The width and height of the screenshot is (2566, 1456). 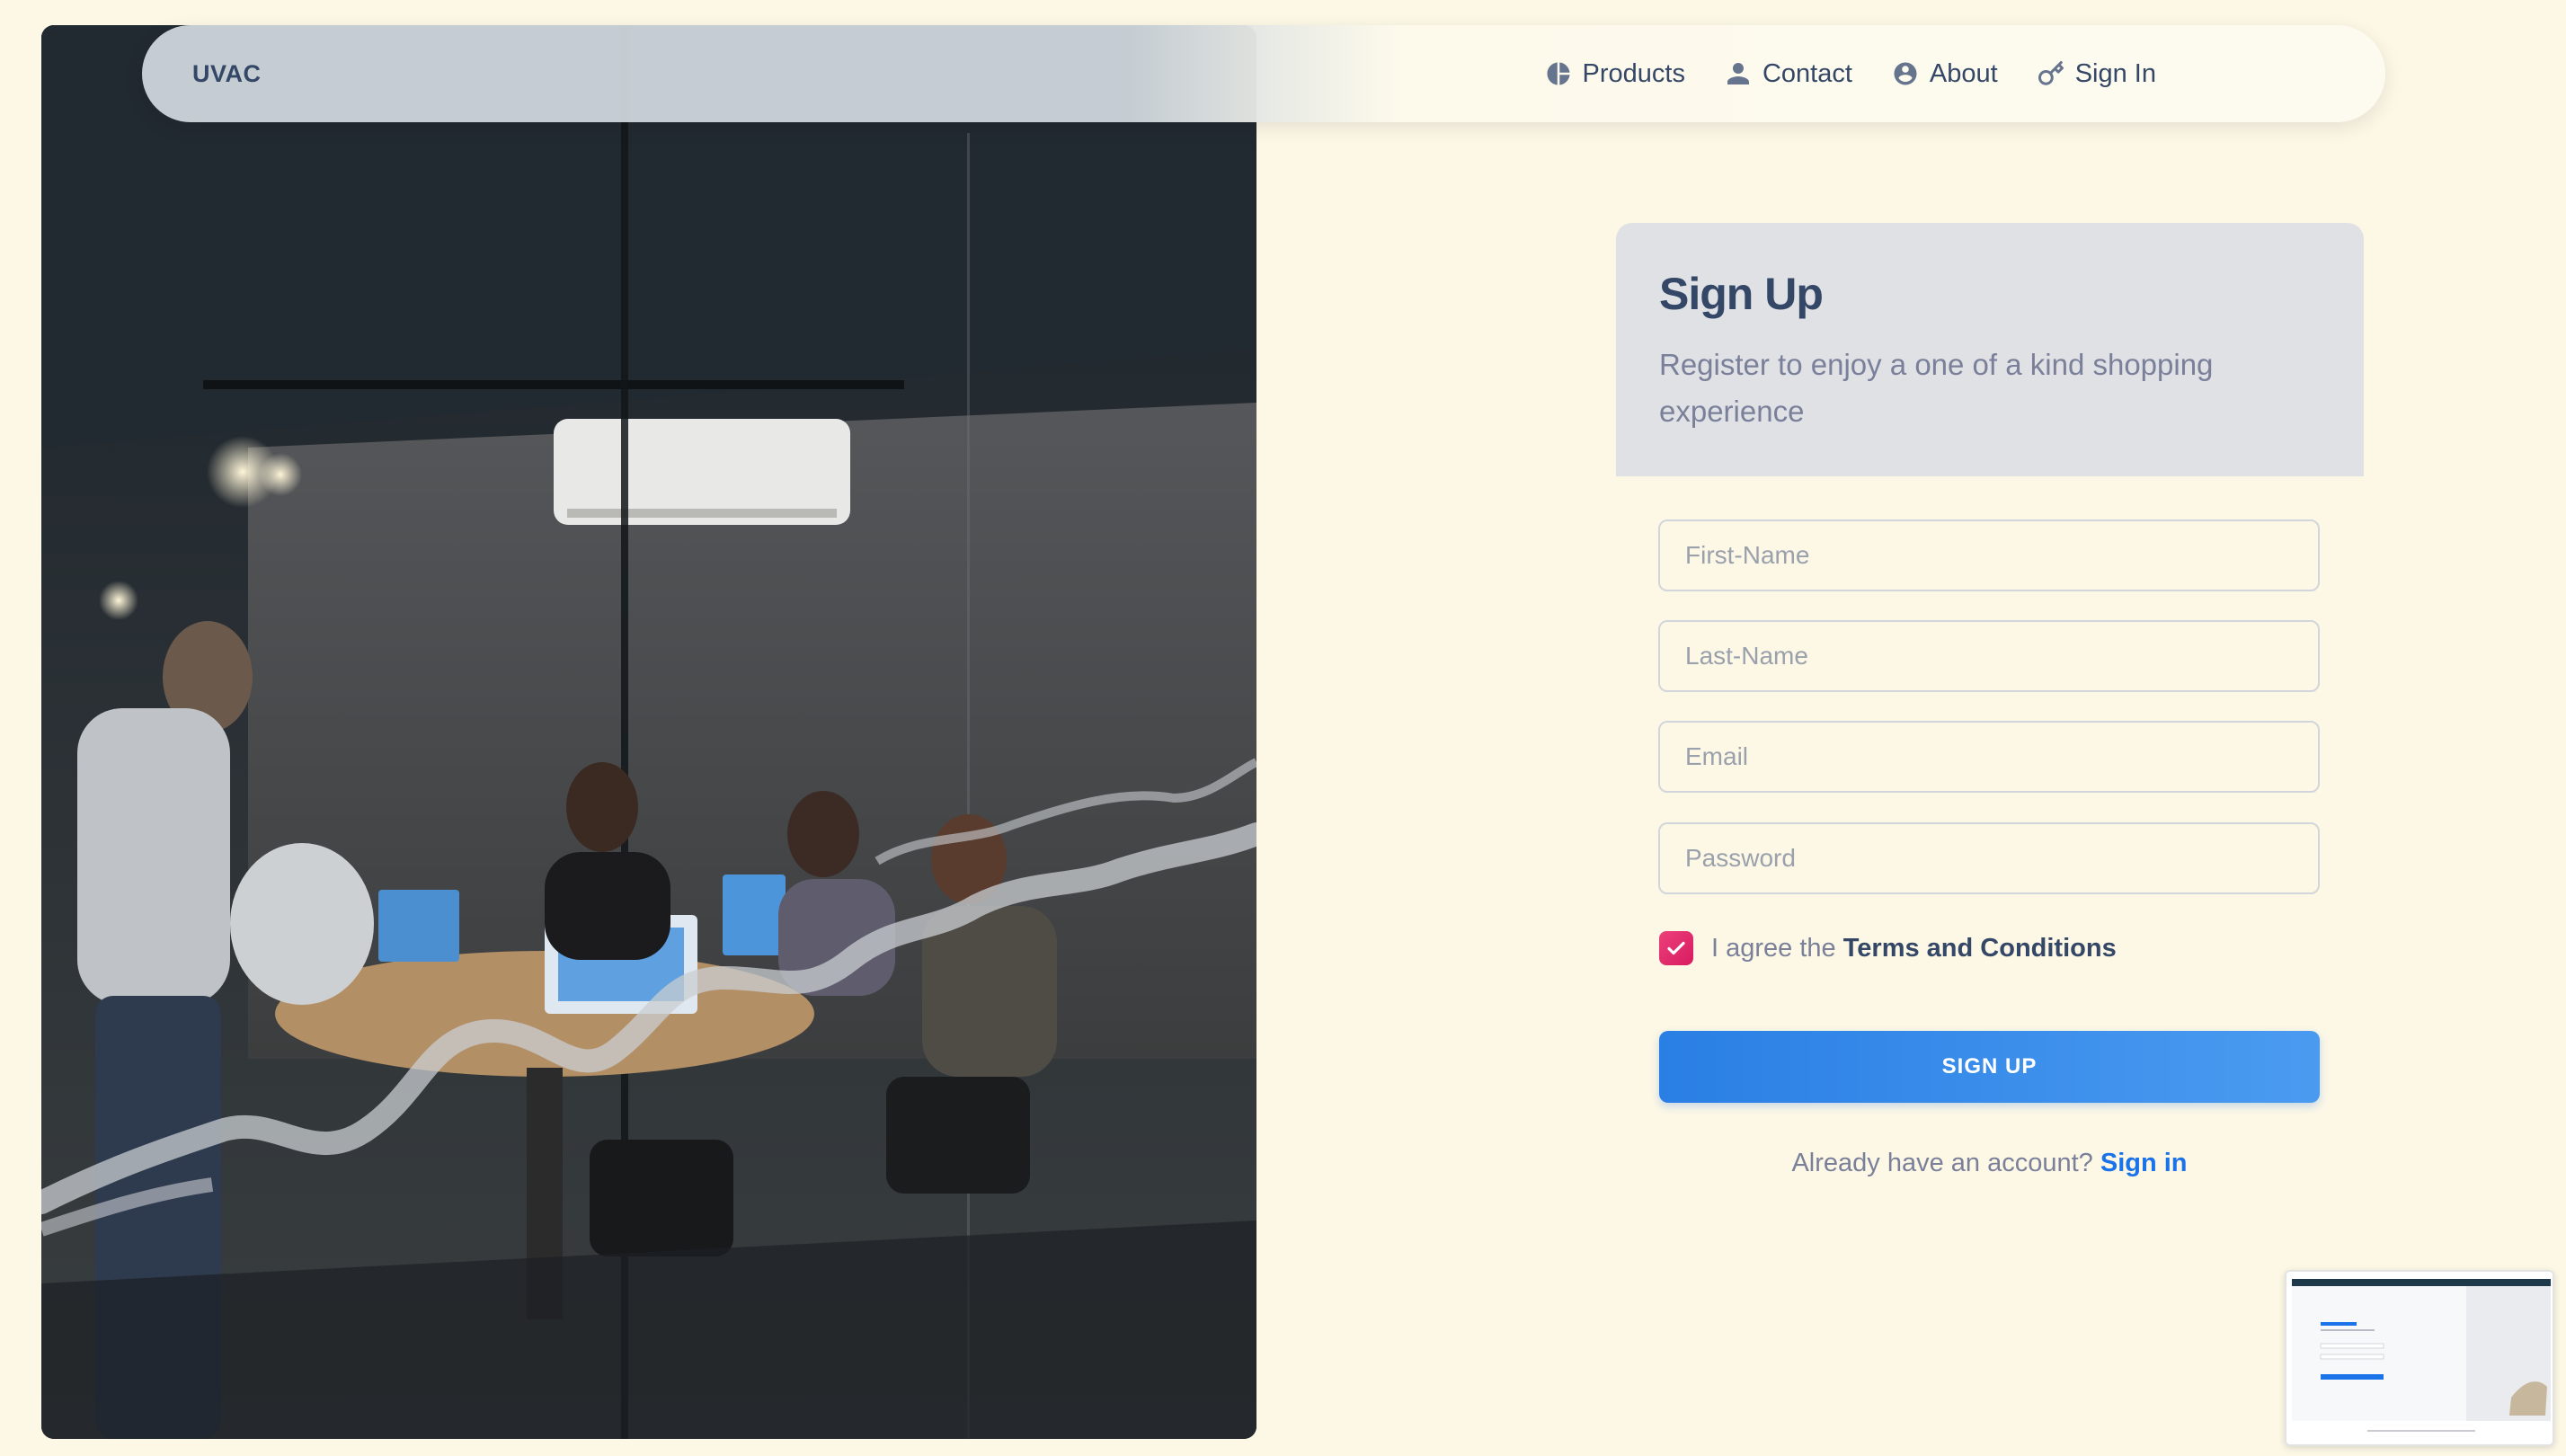 I want to click on check-icon, so click(x=1676, y=948).